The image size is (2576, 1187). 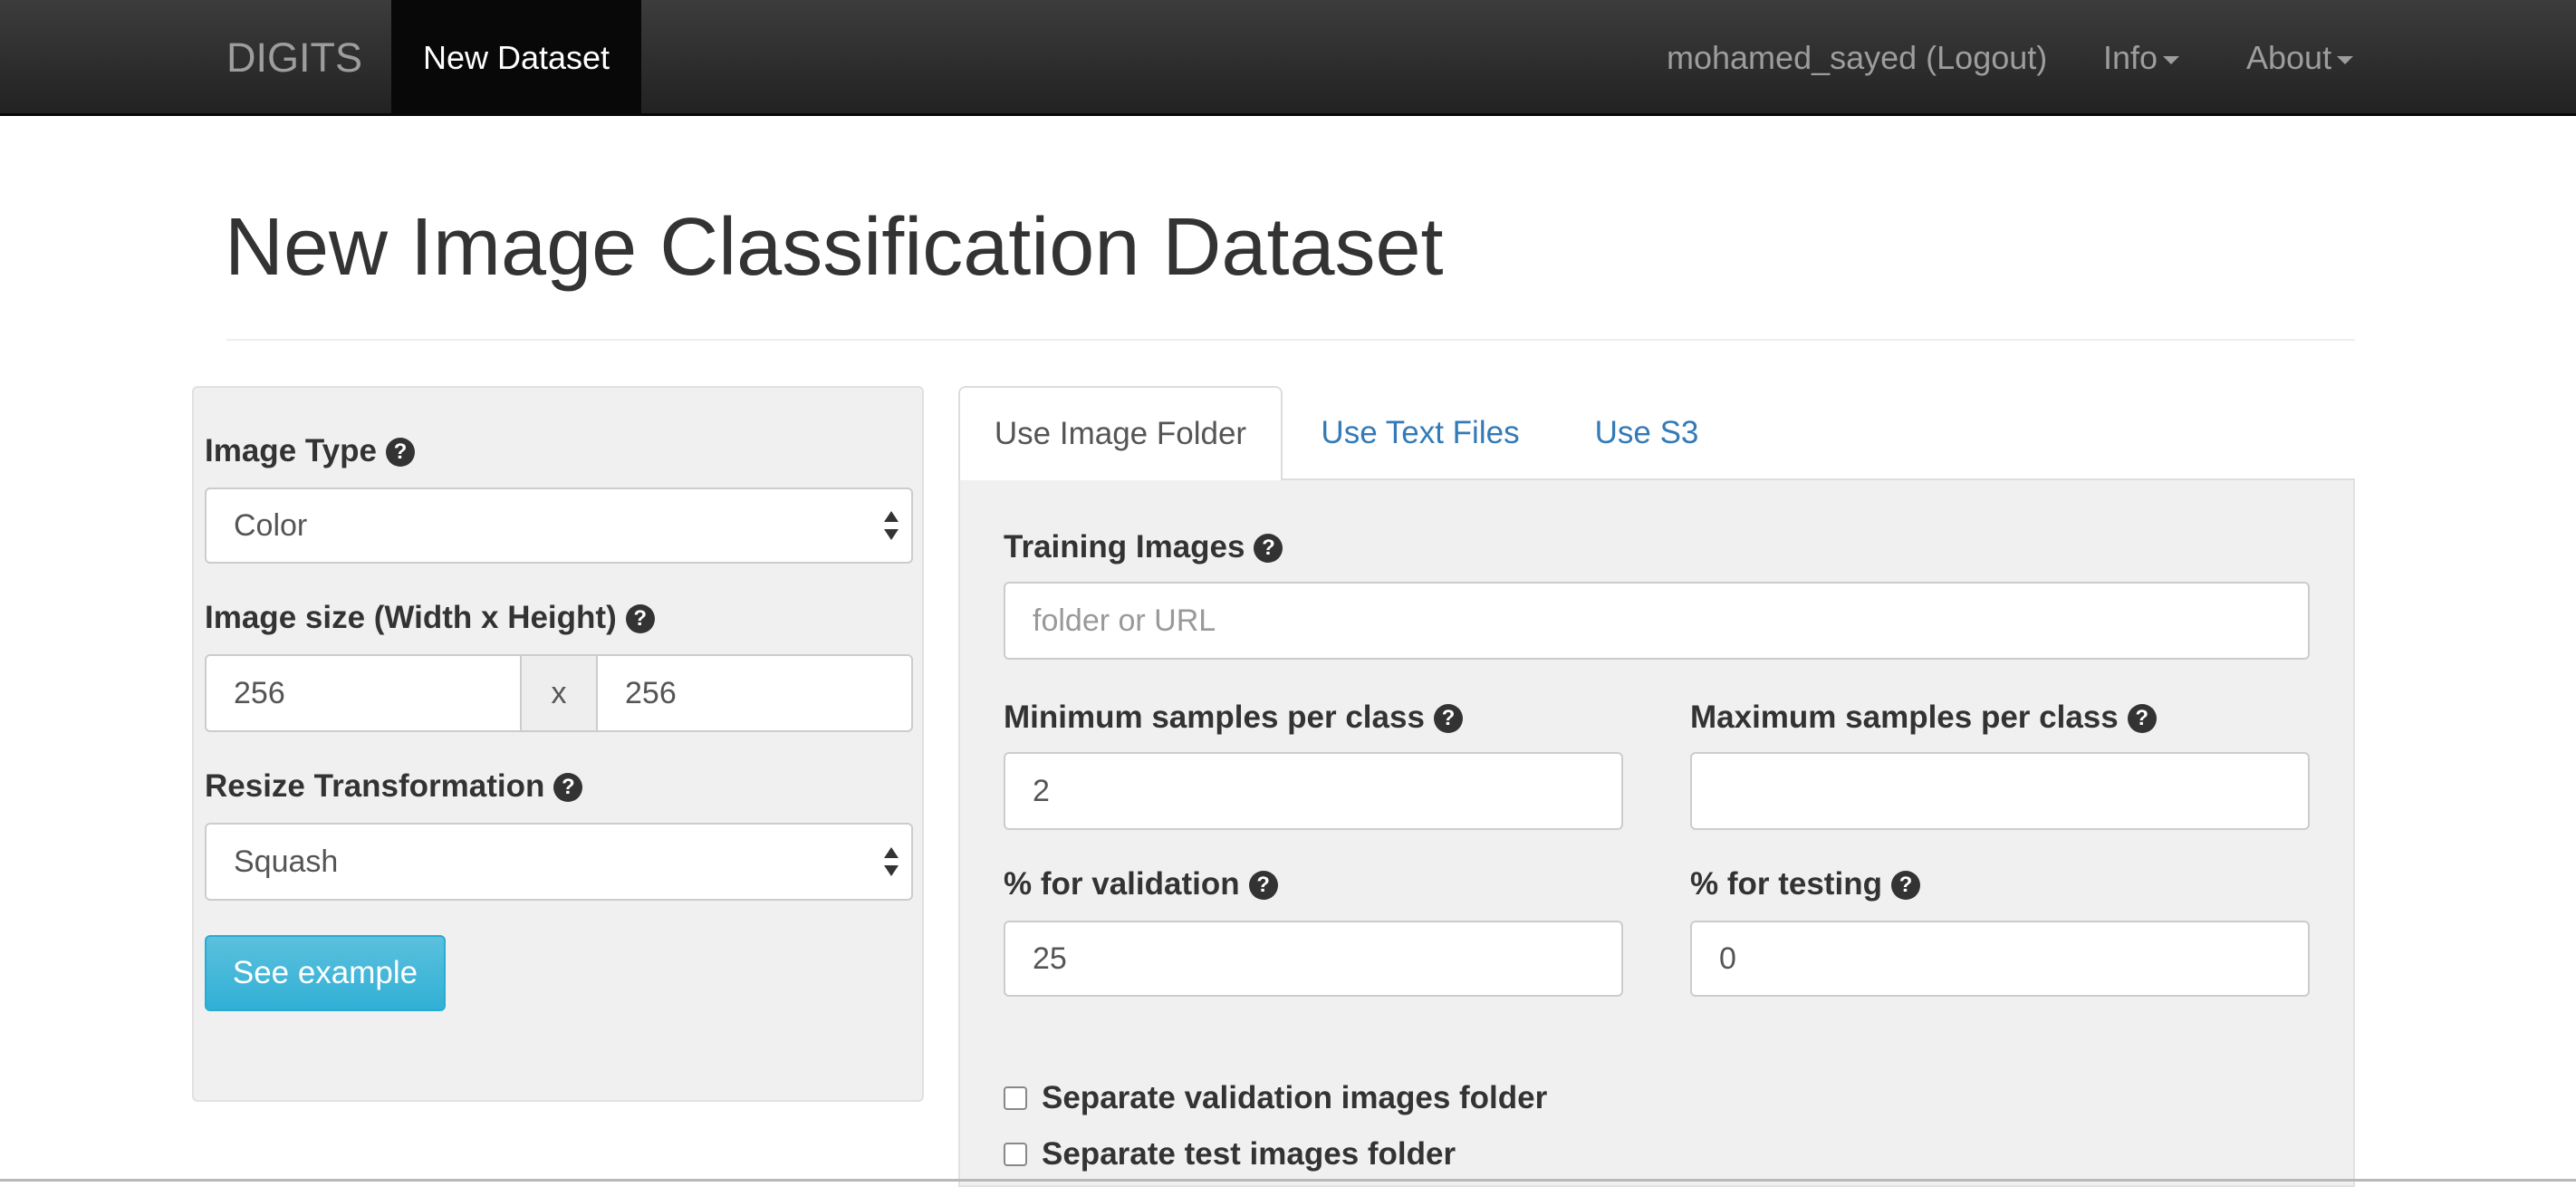 What do you see at coordinates (559, 525) in the screenshot?
I see `image-type-select: Color` at bounding box center [559, 525].